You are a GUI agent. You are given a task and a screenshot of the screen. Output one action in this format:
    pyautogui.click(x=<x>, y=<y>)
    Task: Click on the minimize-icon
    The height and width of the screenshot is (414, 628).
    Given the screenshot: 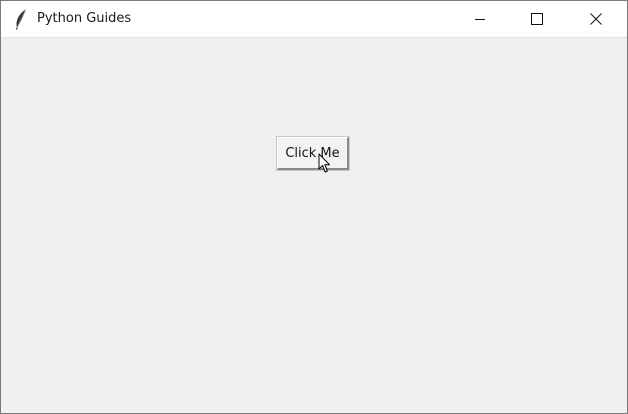 What is the action you would take?
    pyautogui.click(x=480, y=19)
    